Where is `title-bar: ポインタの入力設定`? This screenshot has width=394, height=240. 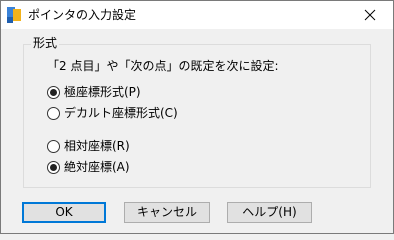 title-bar: ポインタの入力設定 is located at coordinates (197, 15).